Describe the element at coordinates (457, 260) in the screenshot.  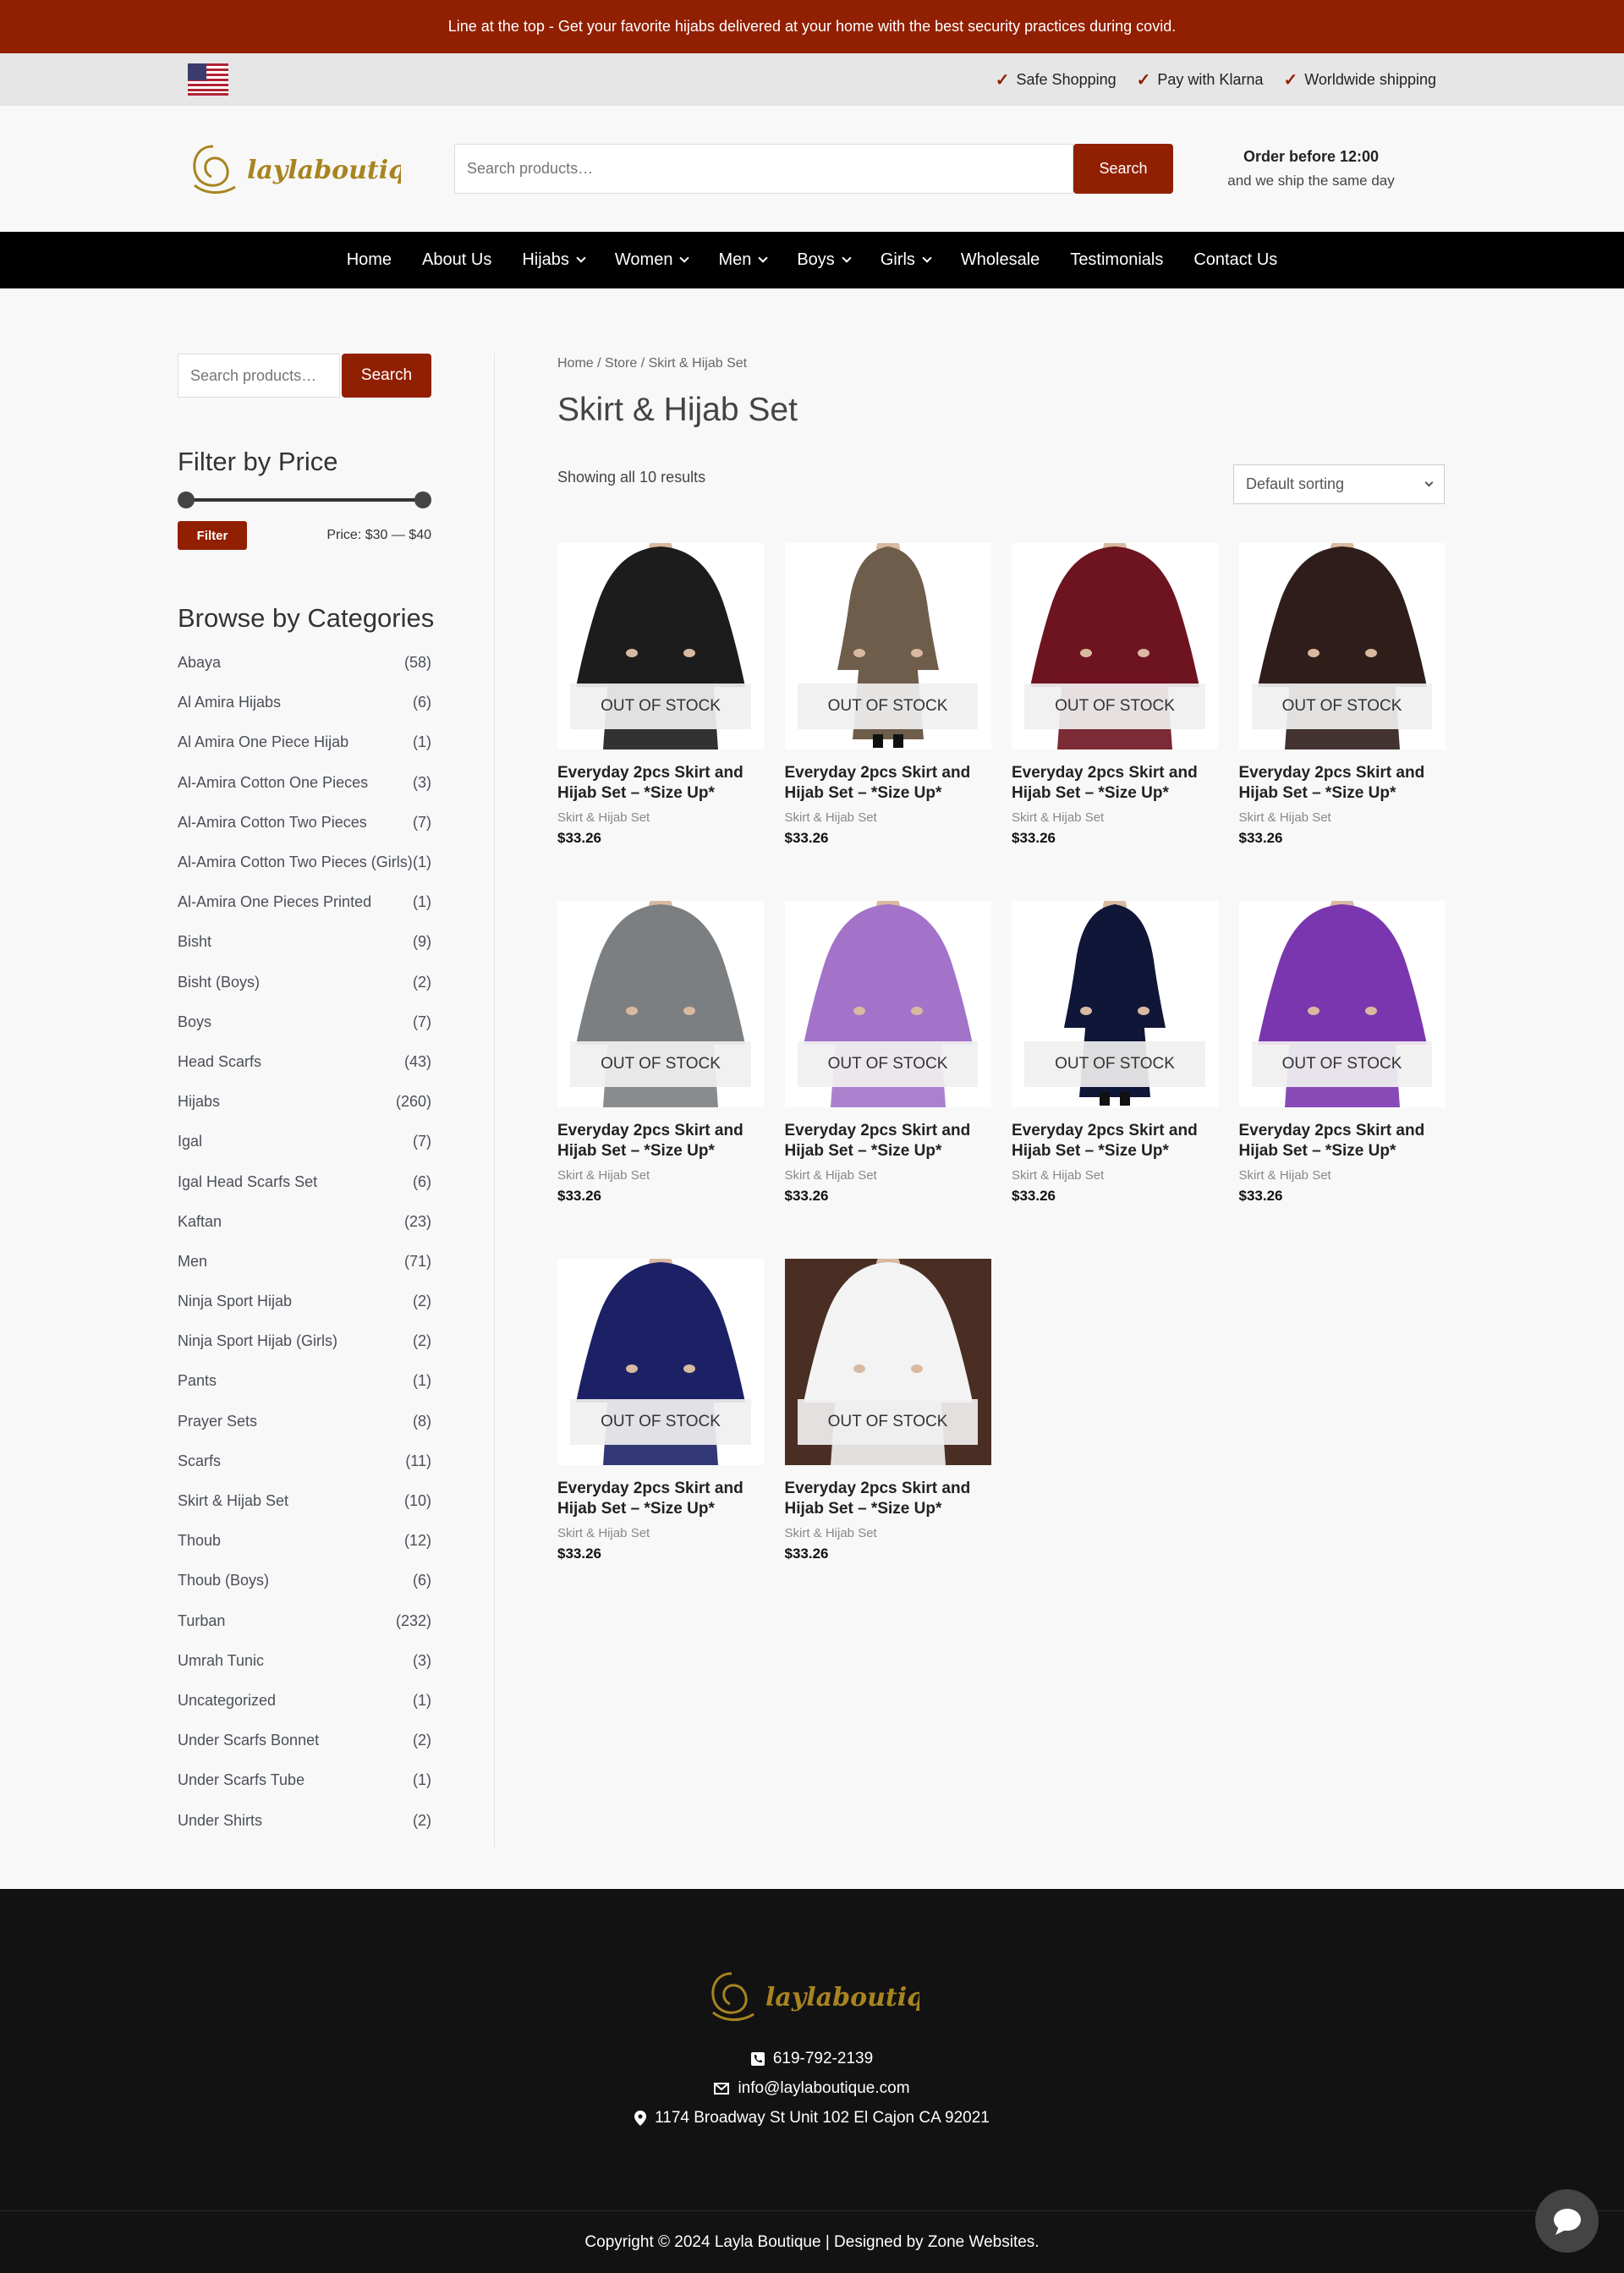
I see `nav-item-about-us: About Us` at that location.